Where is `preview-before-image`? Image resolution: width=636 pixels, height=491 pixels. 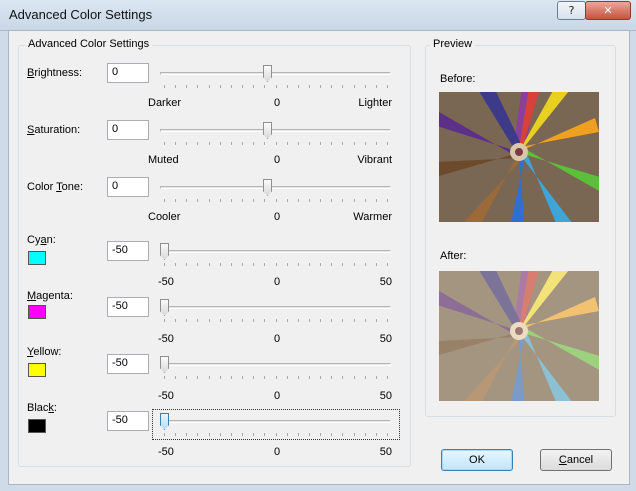 preview-before-image is located at coordinates (519, 157).